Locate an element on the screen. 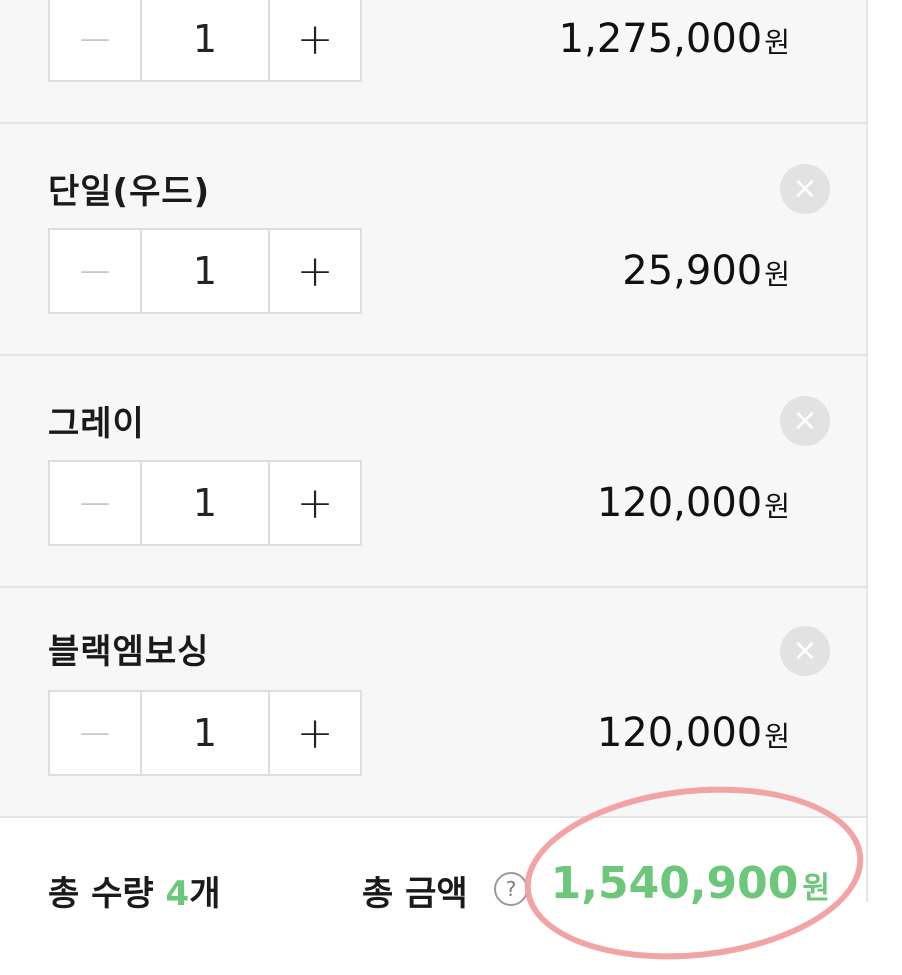  total-quantity-label: 총 수량 is located at coordinates (101, 894).